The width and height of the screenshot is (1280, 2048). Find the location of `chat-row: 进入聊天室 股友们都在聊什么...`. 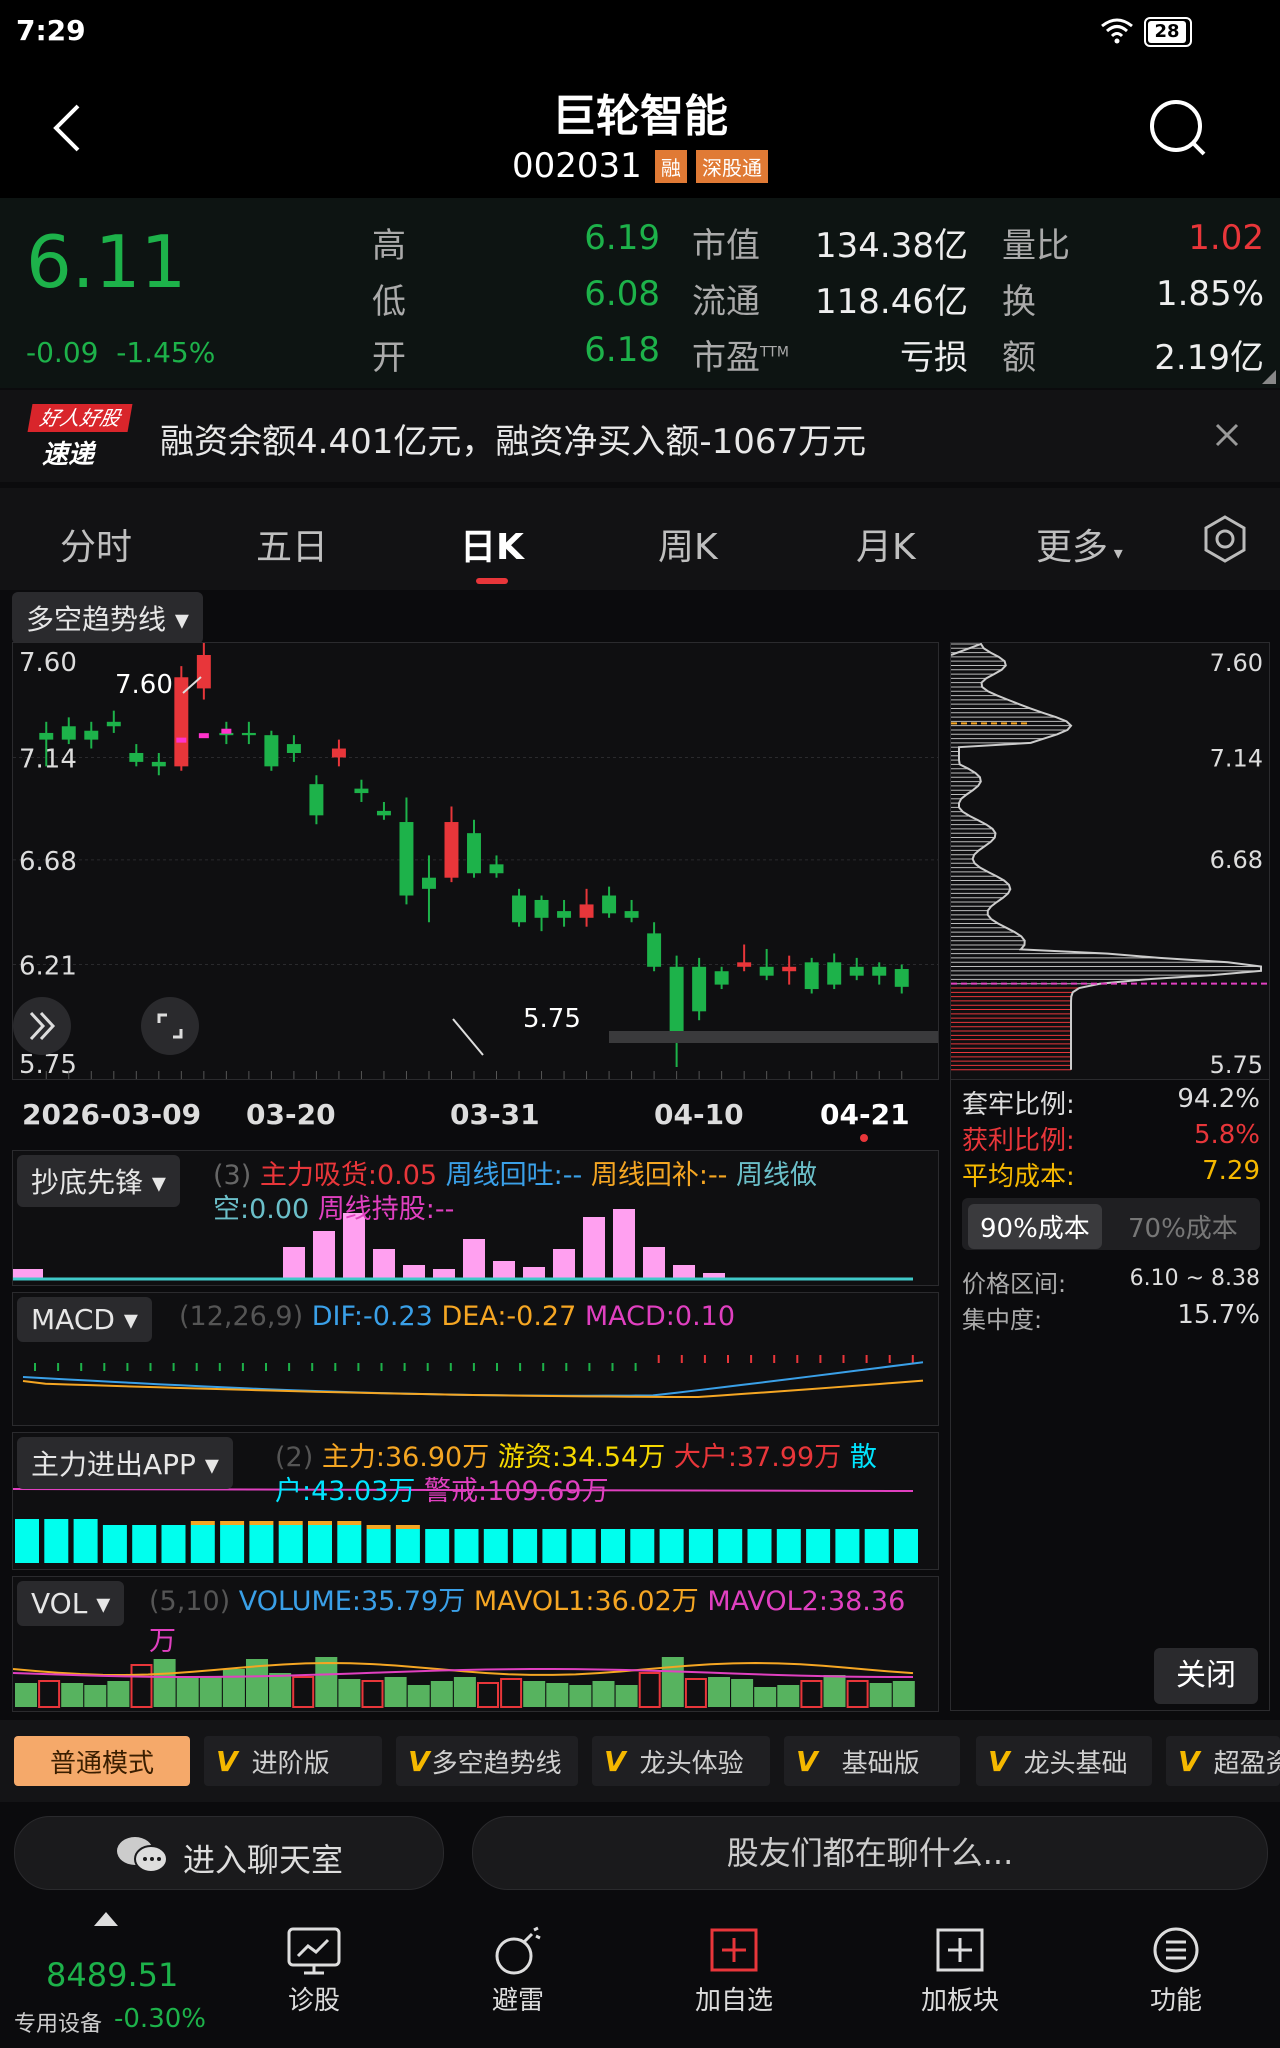

chat-row: 进入聊天室 股友们都在聊什么... is located at coordinates (640, 1854).